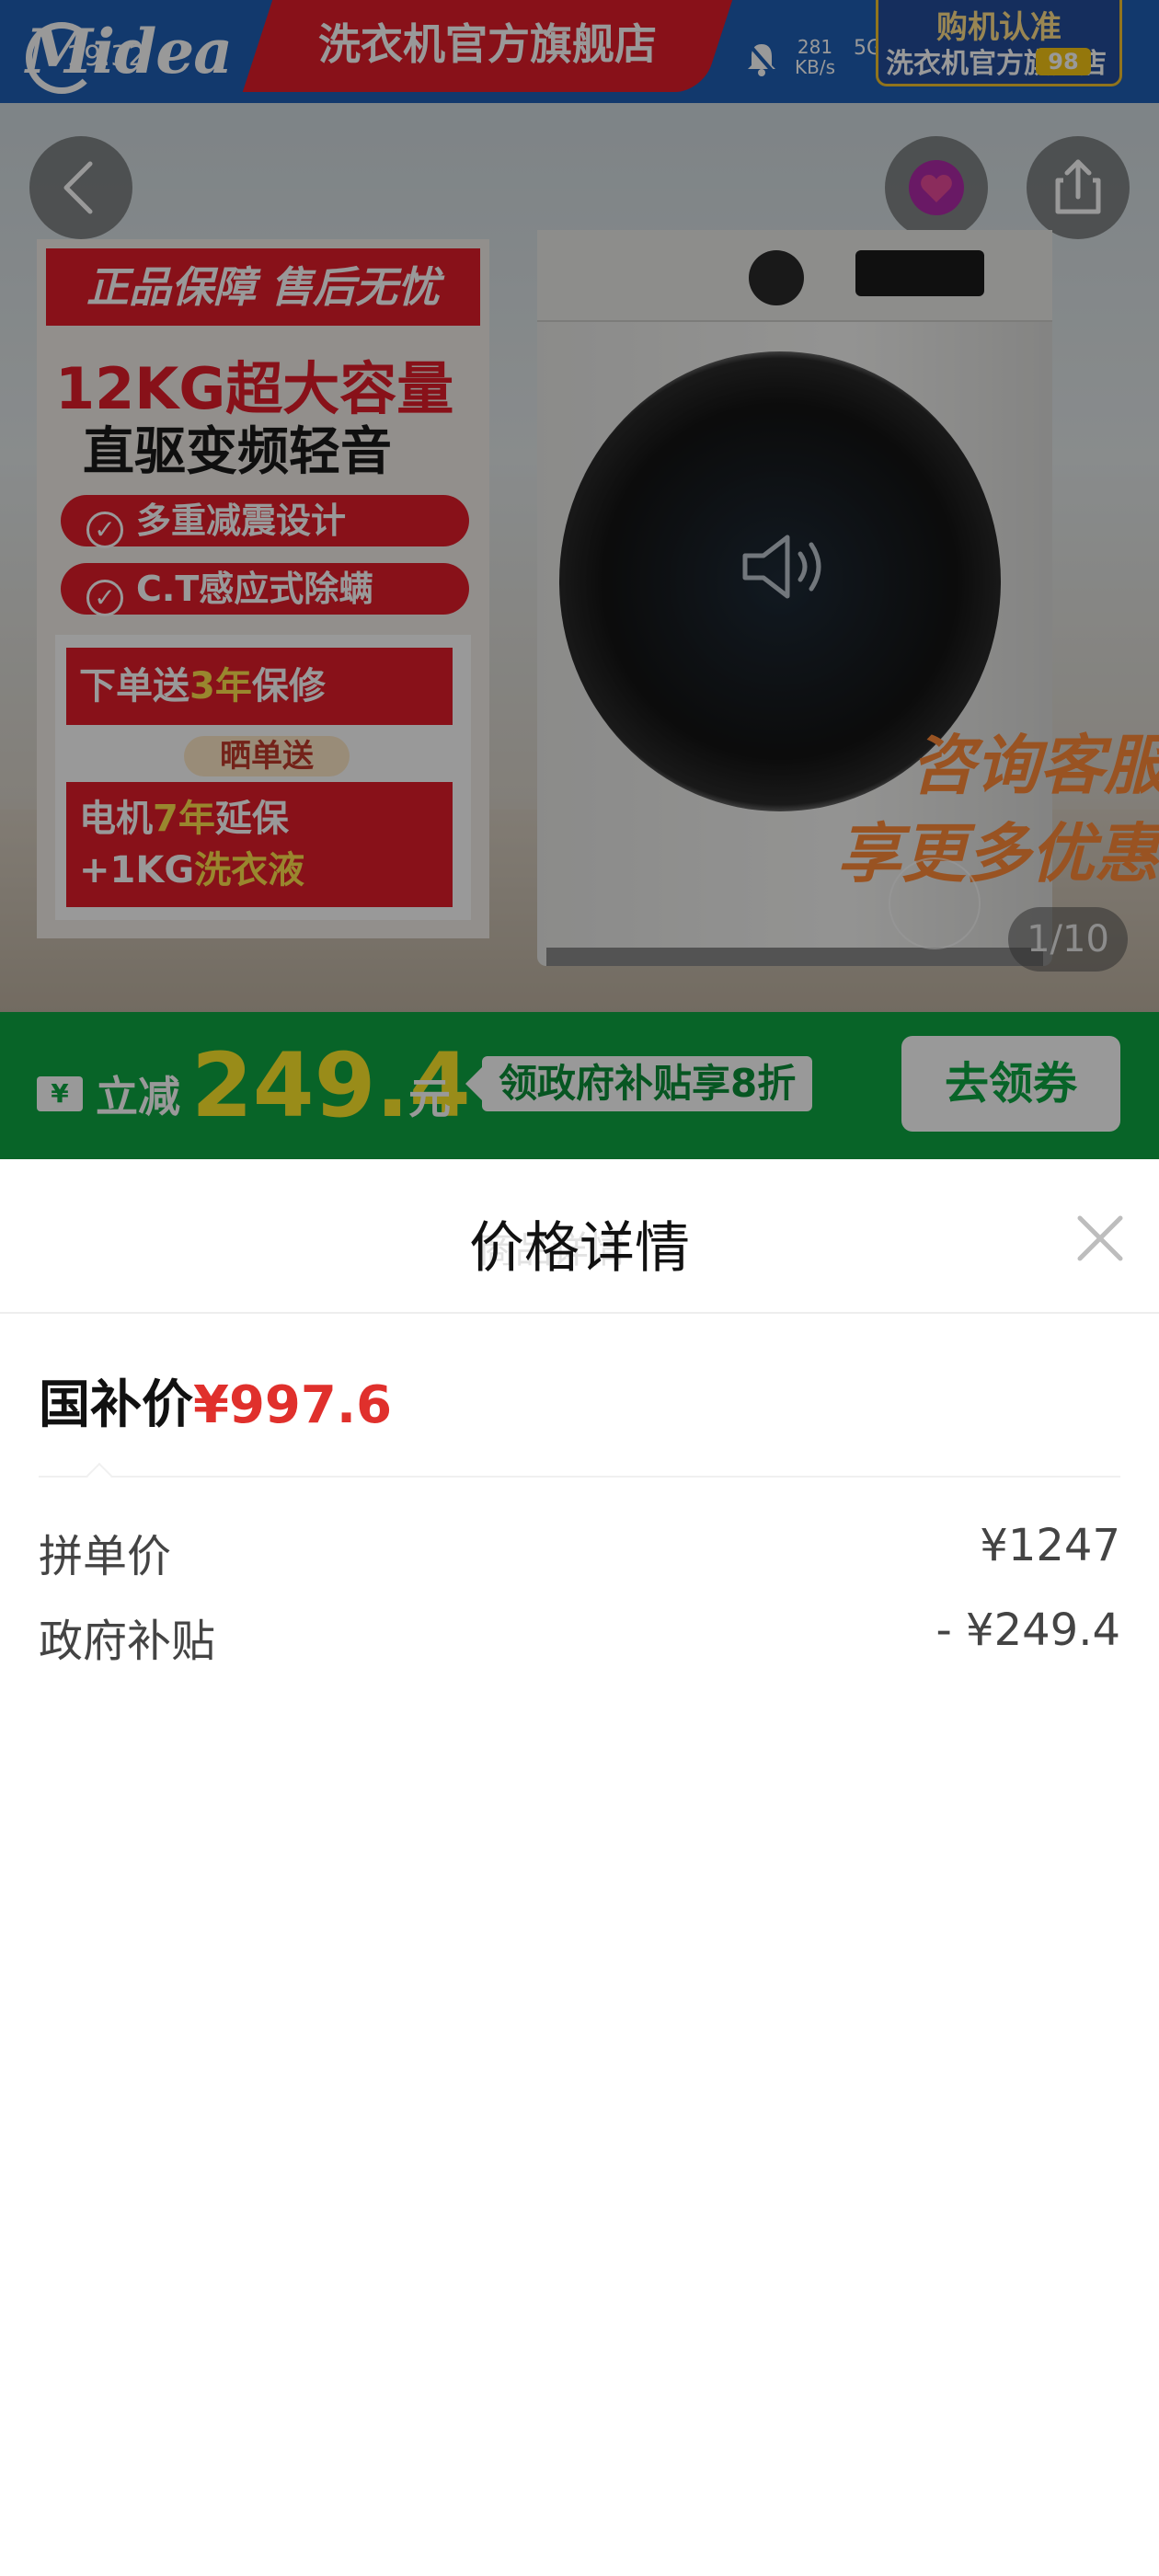 The height and width of the screenshot is (2576, 1159). What do you see at coordinates (579, 1552) in the screenshot?
I see `price-line-item: 拼单价 ¥1247` at bounding box center [579, 1552].